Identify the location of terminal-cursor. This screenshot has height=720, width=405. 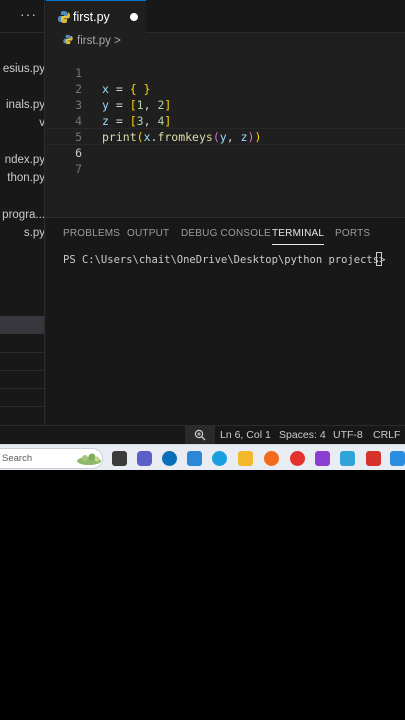
(379, 259).